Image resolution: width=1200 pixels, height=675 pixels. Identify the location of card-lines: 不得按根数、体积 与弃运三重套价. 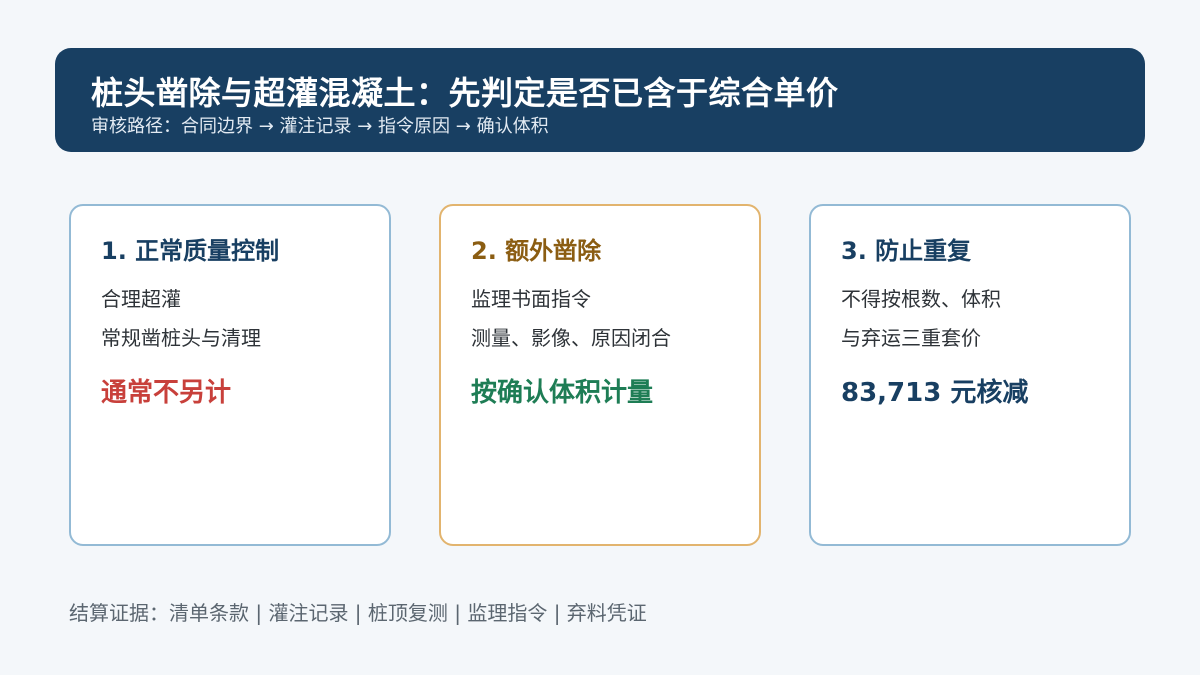
(985, 318).